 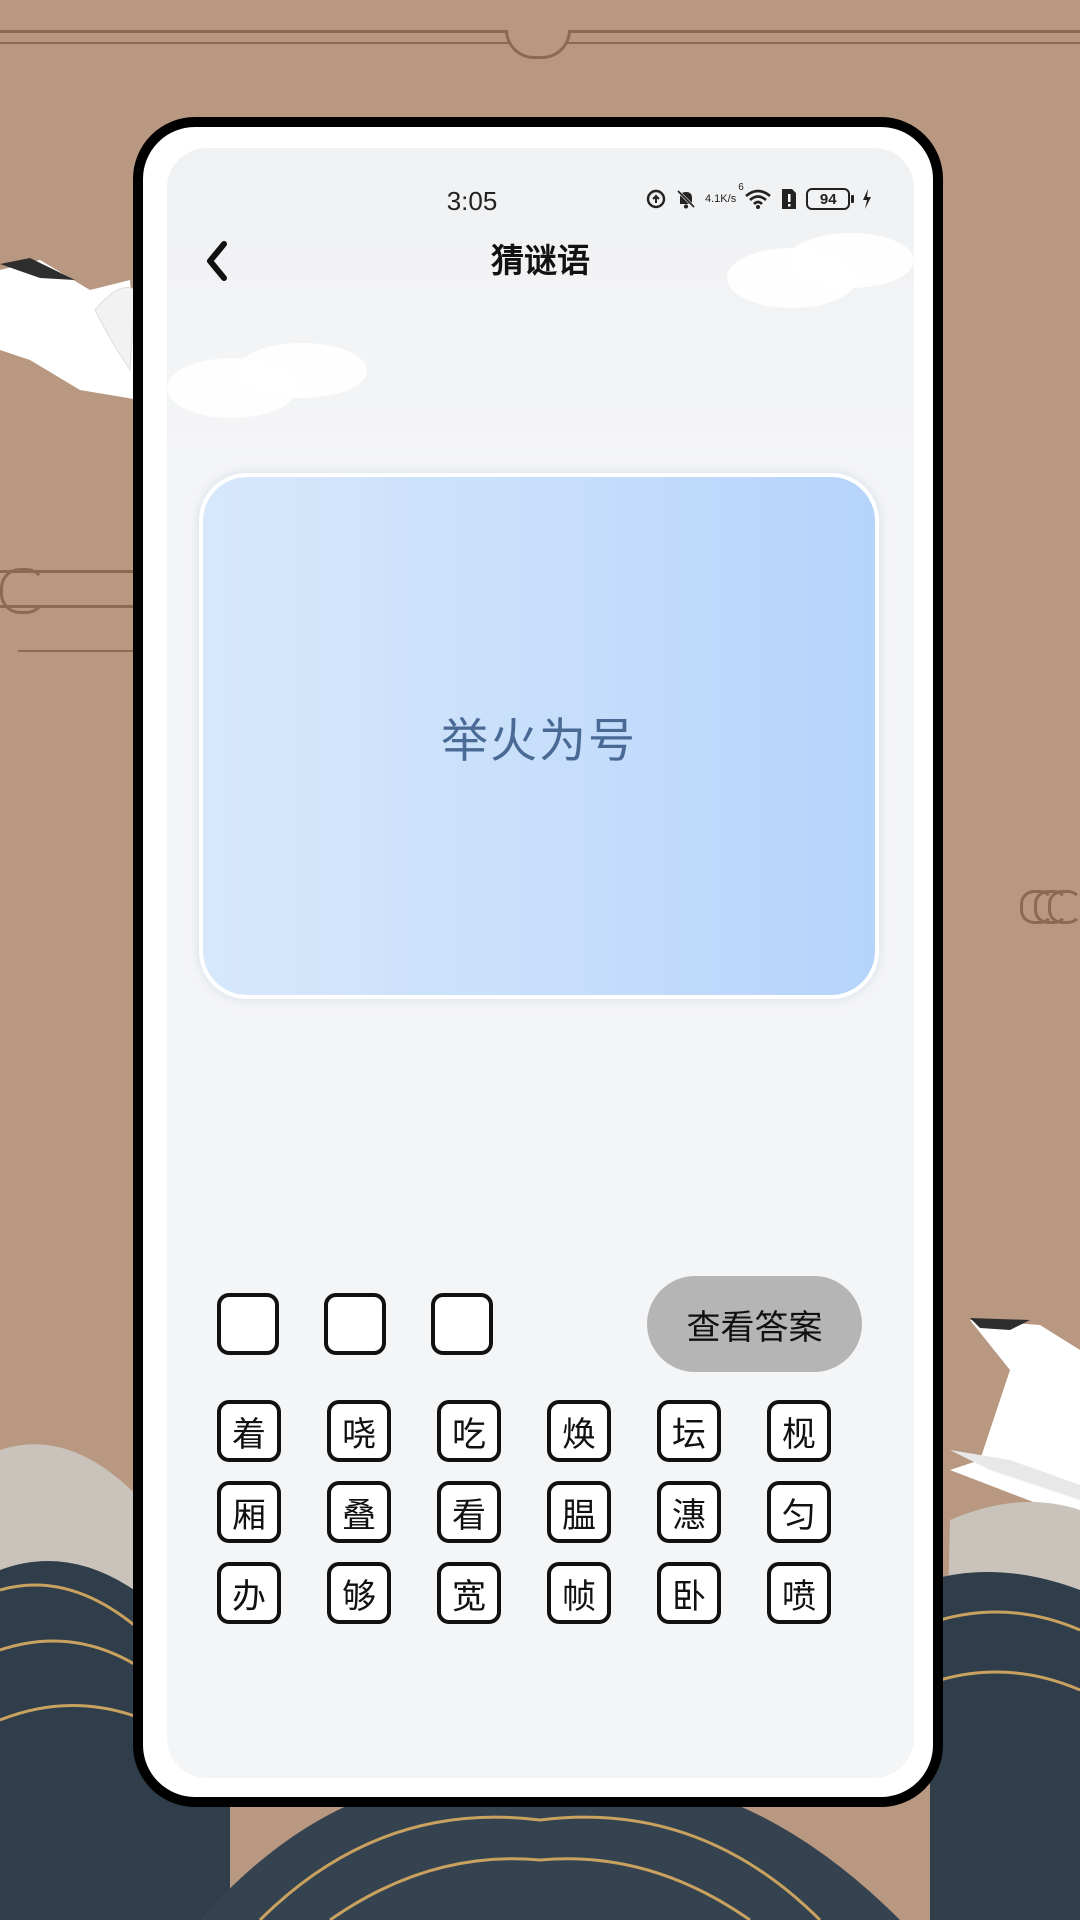 What do you see at coordinates (721, 198) in the screenshot?
I see `net-speed: 4.1 K/s` at bounding box center [721, 198].